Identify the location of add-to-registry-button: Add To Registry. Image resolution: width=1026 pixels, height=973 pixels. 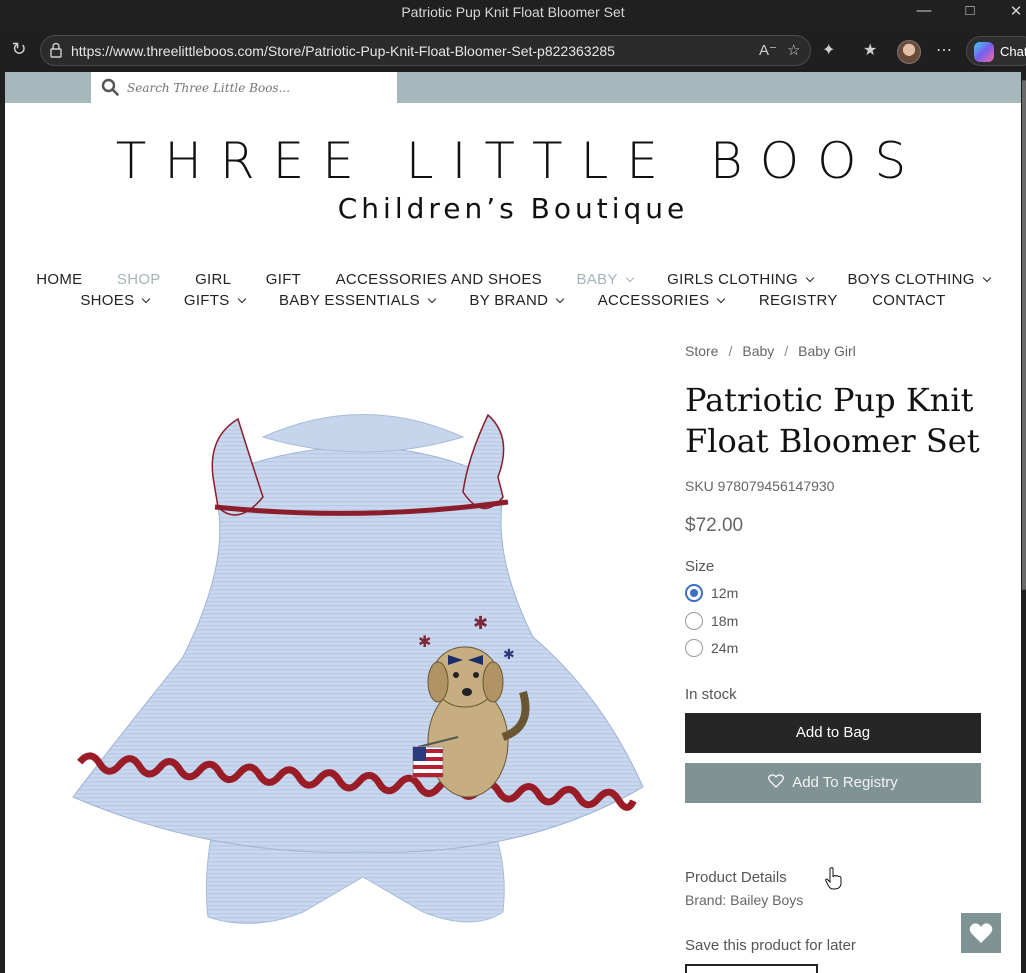
(833, 783).